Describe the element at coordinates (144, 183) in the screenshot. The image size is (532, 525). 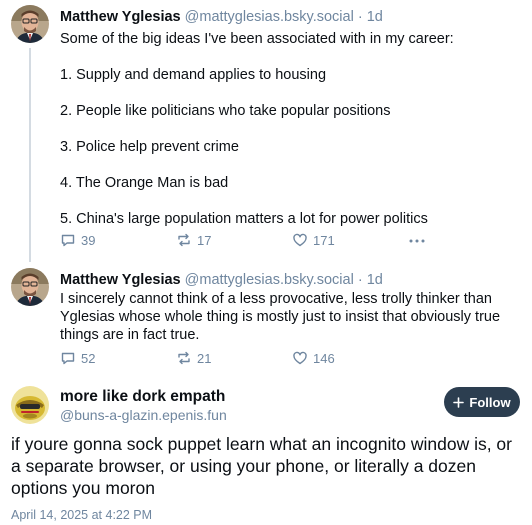
I see `post-line: 4. The Orange Man is bad` at that location.